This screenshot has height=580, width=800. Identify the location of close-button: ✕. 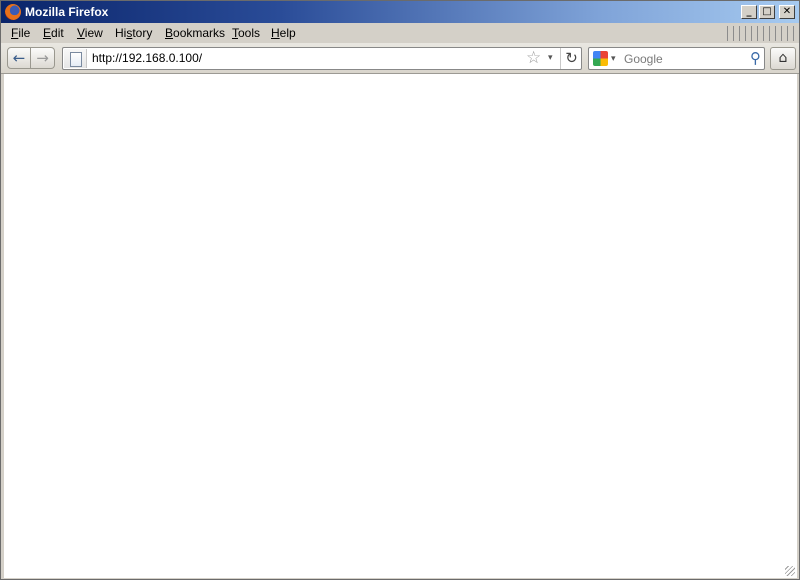
(787, 12).